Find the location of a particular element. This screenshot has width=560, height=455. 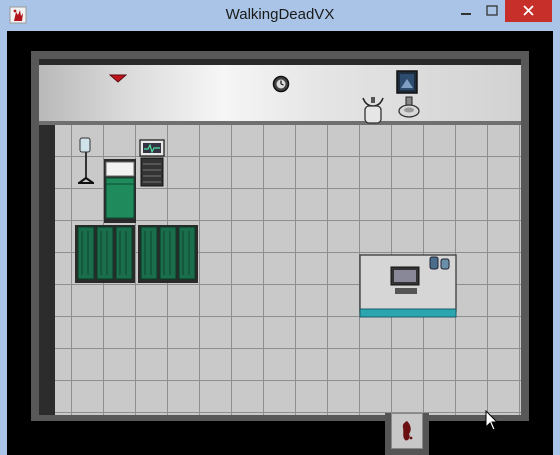

reception-desk-icon is located at coordinates (408, 286).